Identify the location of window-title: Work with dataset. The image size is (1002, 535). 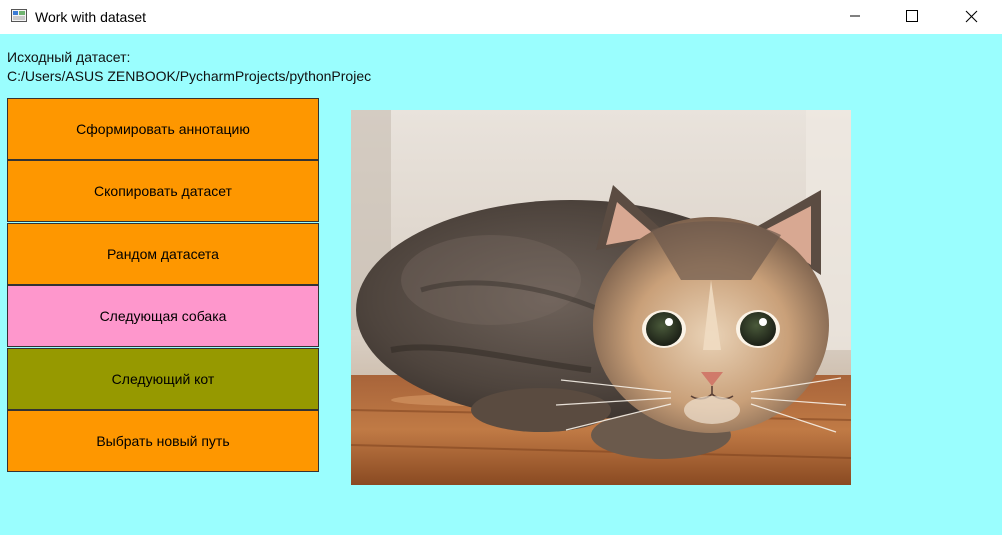
(91, 17).